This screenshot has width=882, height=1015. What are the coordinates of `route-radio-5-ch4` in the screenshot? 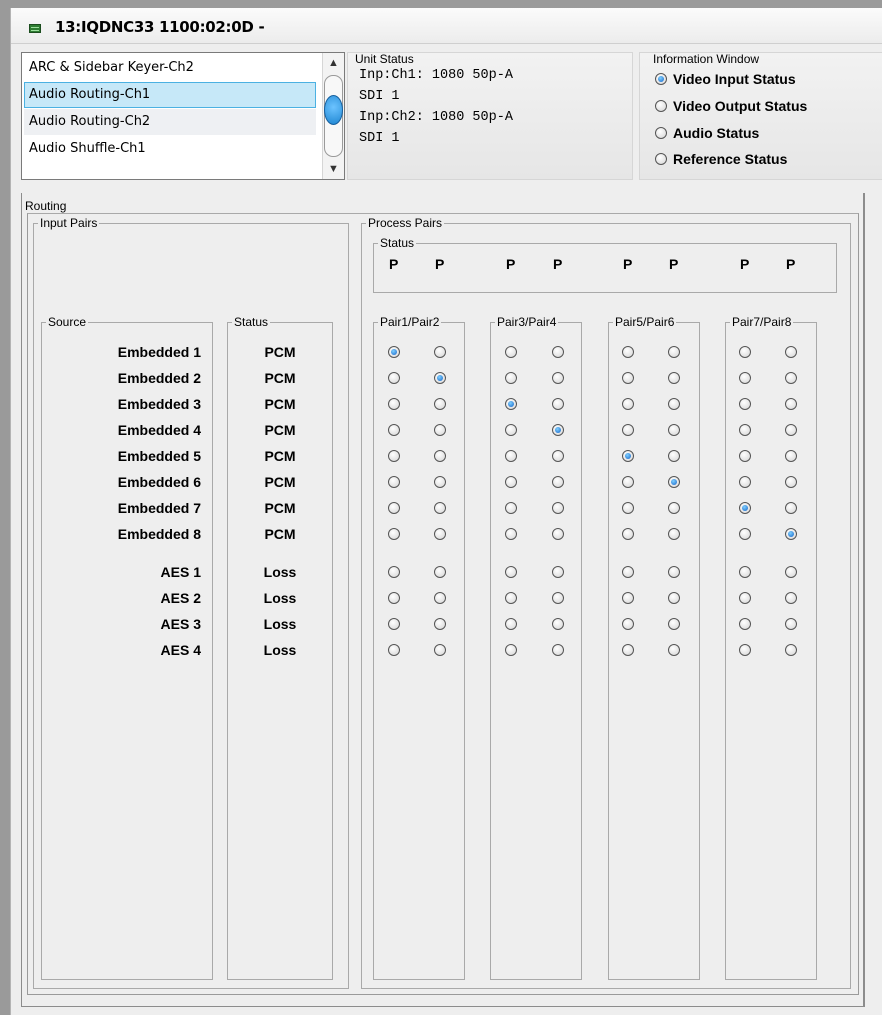 It's located at (558, 456).